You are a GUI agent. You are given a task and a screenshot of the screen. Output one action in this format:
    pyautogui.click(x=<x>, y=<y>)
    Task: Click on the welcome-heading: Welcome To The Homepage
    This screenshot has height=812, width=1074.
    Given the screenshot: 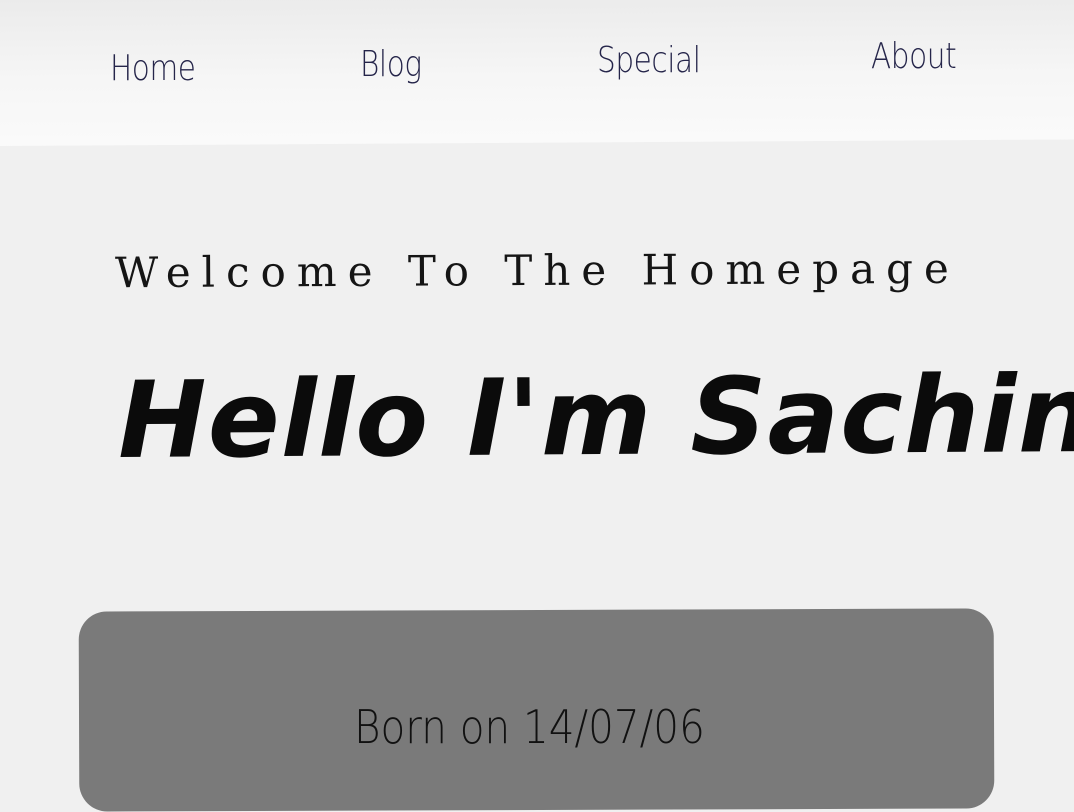 What is the action you would take?
    pyautogui.click(x=537, y=270)
    